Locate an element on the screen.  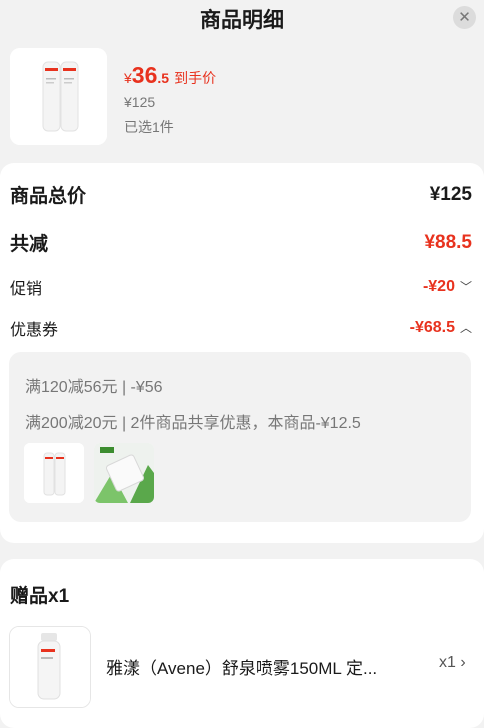
spray-bottles-image is located at coordinates (58, 96).